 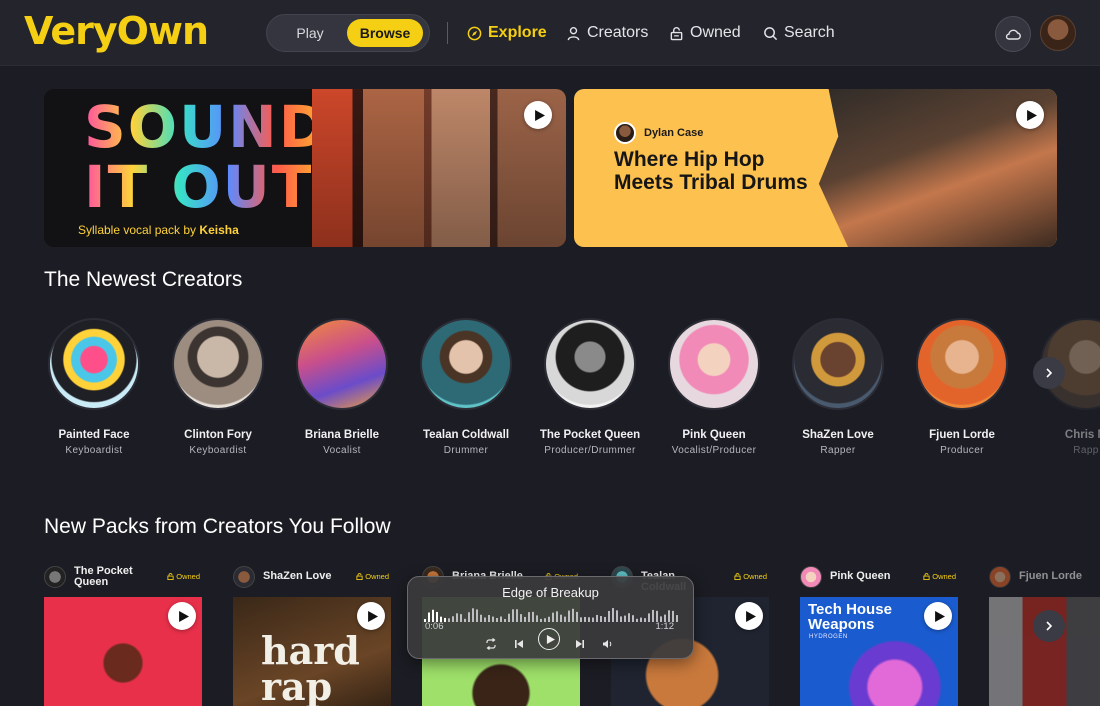 I want to click on creator-card: The Pocket Queen Producer/Drummer, so click(x=590, y=387).